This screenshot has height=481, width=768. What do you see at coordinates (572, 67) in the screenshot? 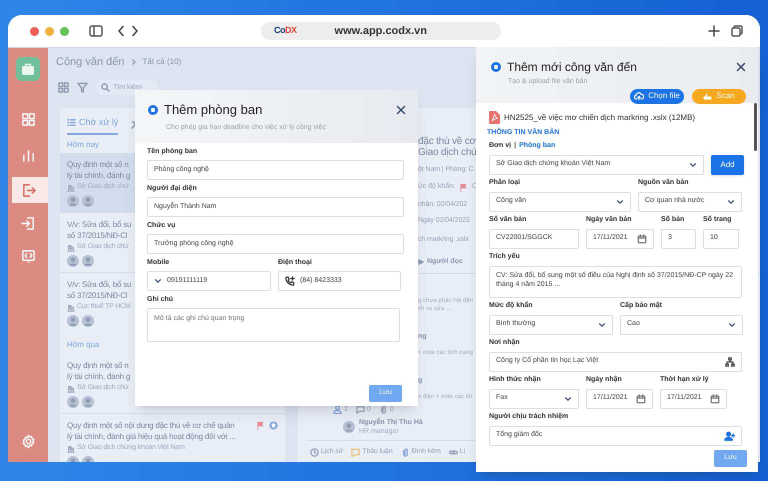
I see `panel-title: Thêm mới công văn đến` at bounding box center [572, 67].